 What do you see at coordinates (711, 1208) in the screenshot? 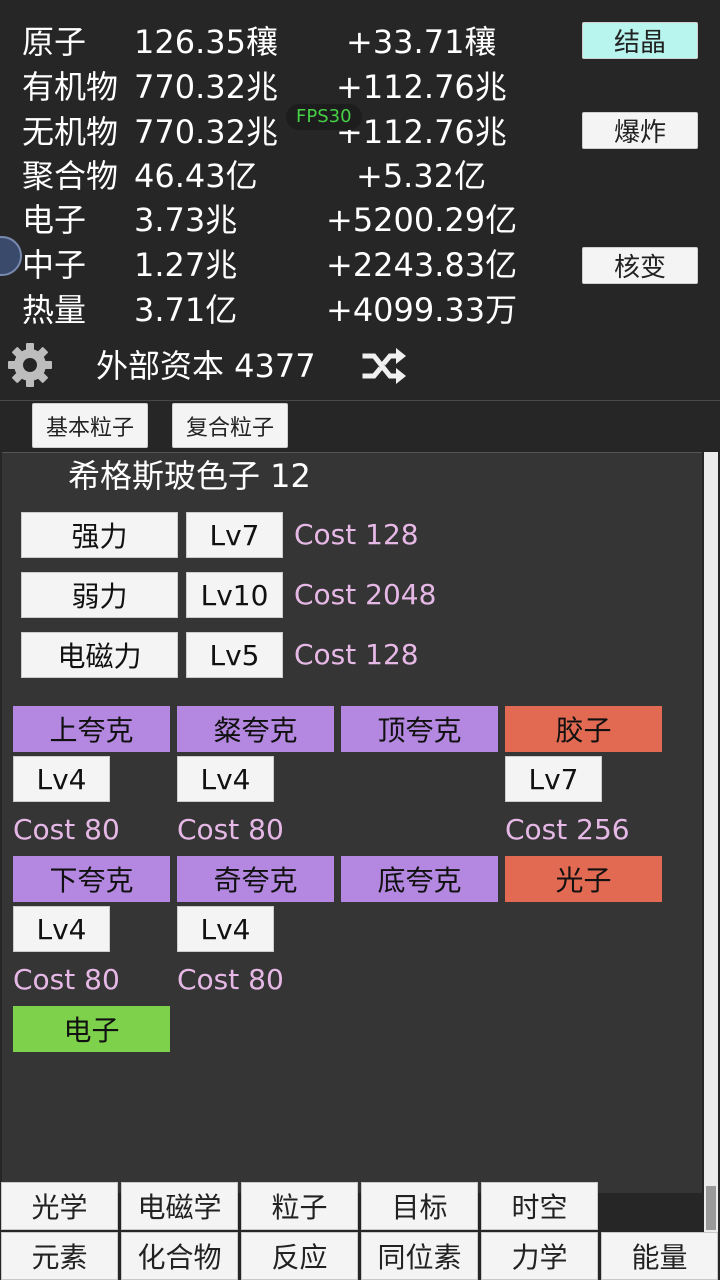
I see `scrollbar-thumb` at bounding box center [711, 1208].